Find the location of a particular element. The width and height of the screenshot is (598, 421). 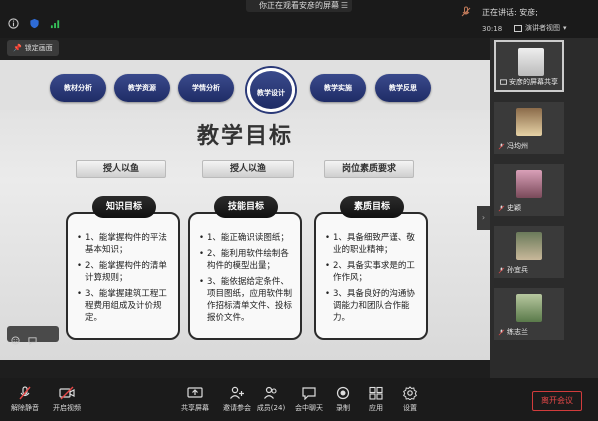

settings-button: 设置 is located at coordinates (410, 399).